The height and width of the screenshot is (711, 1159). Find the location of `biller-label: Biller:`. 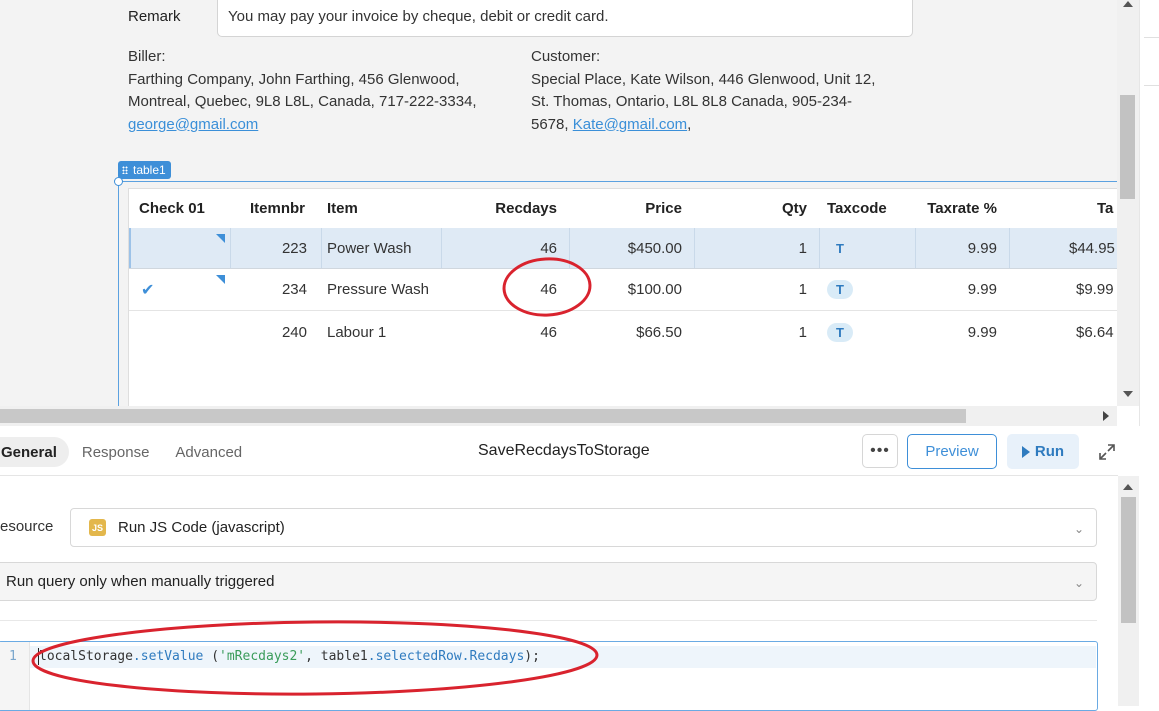

biller-label: Biller: is located at coordinates (147, 56).